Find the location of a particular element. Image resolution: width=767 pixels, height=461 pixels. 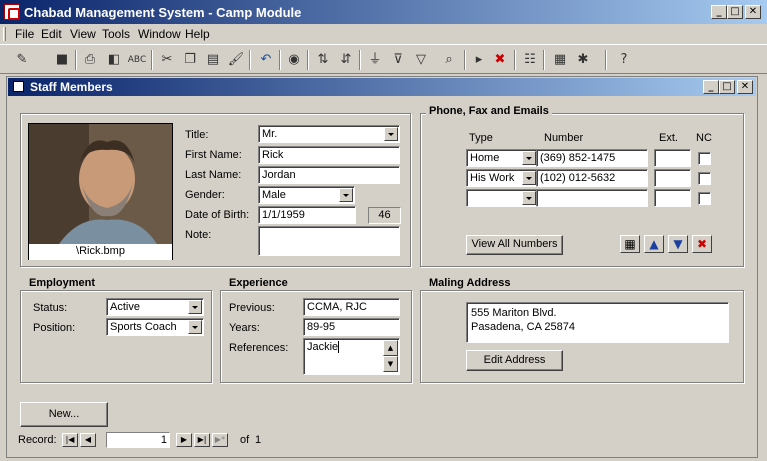

format-painter-icon: 🖌 is located at coordinates (236, 60).